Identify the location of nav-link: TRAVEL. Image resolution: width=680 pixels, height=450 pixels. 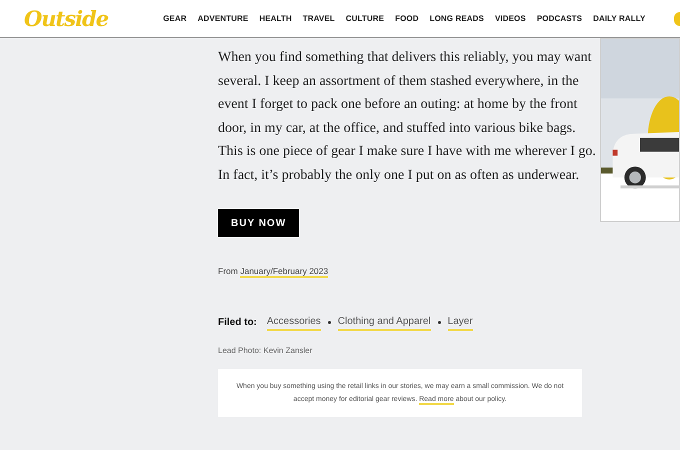
(318, 18).